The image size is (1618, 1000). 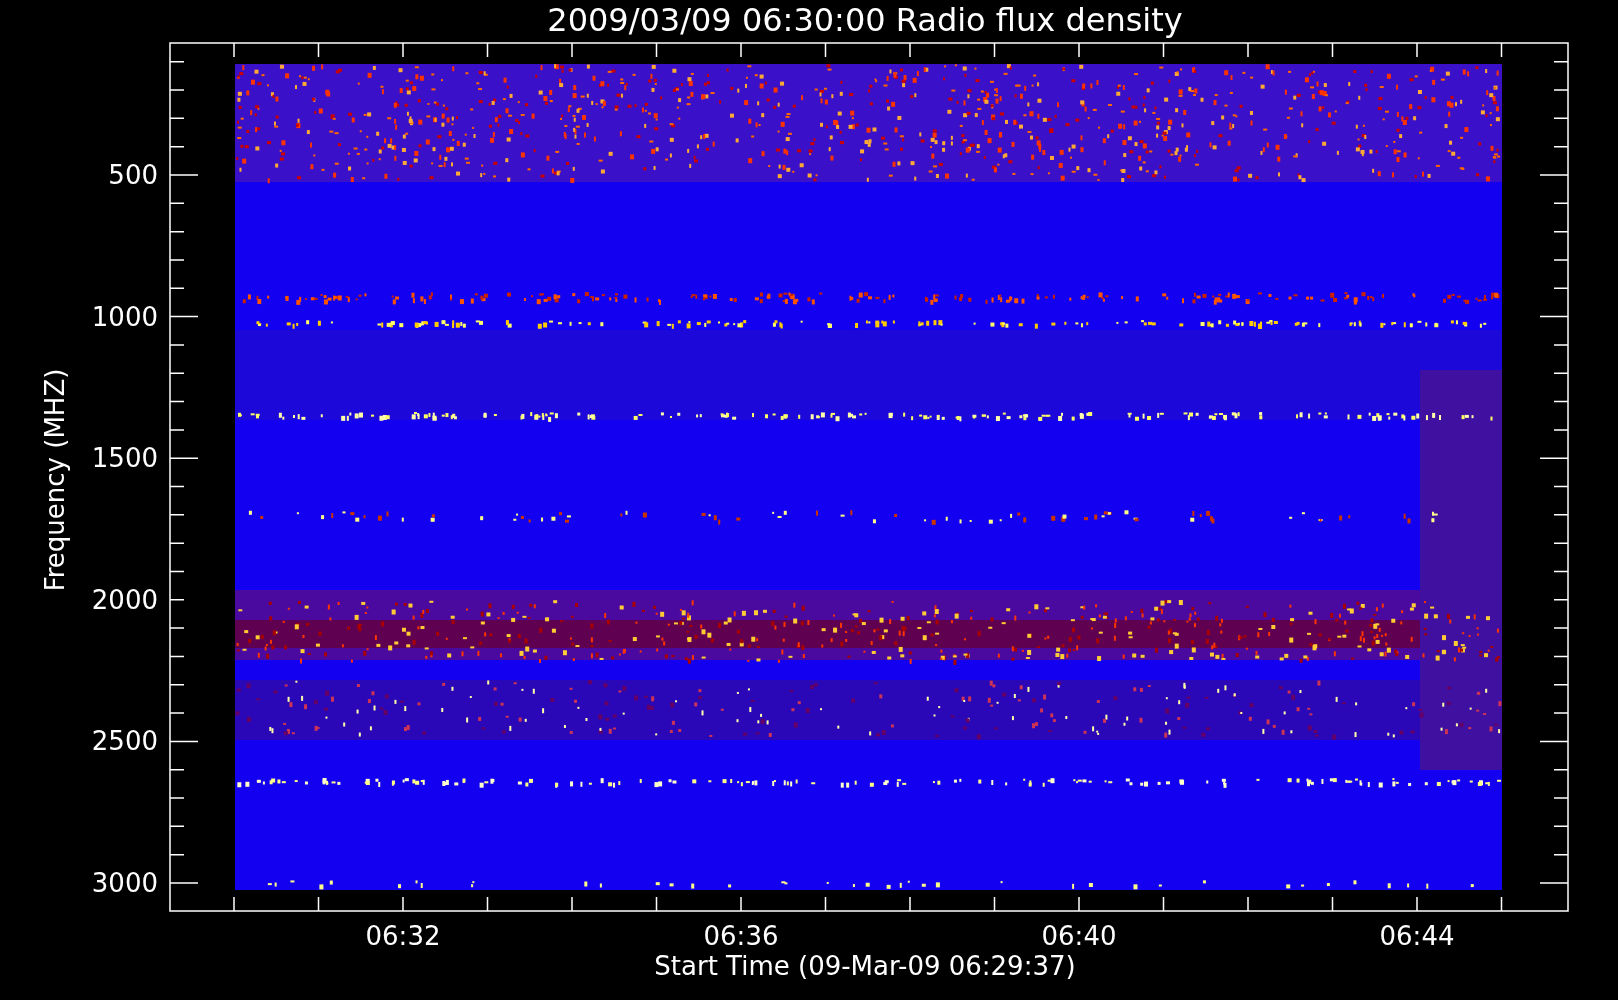 What do you see at coordinates (403, 936) in the screenshot?
I see `x-tick-label: 06:32` at bounding box center [403, 936].